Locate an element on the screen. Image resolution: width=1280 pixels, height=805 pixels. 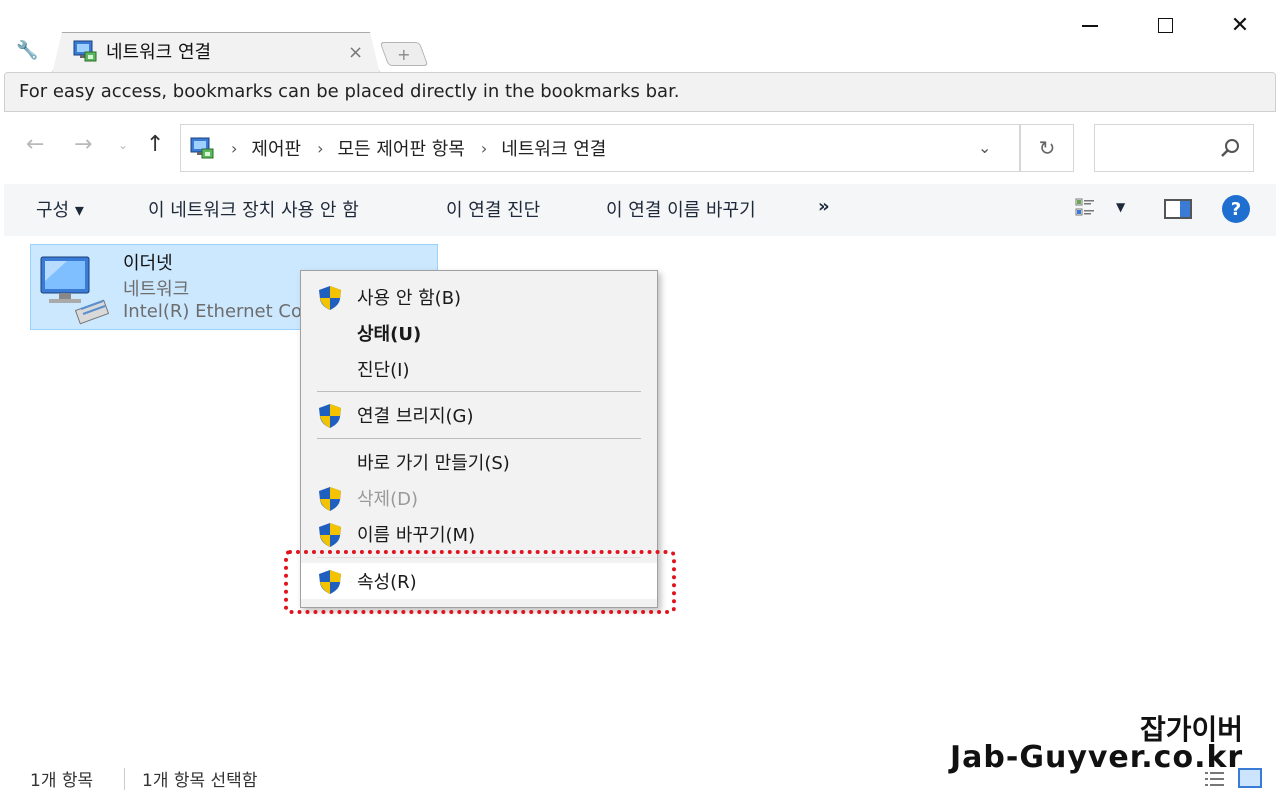
menu-item-label: 연결 브리지(G) is located at coordinates (415, 416).